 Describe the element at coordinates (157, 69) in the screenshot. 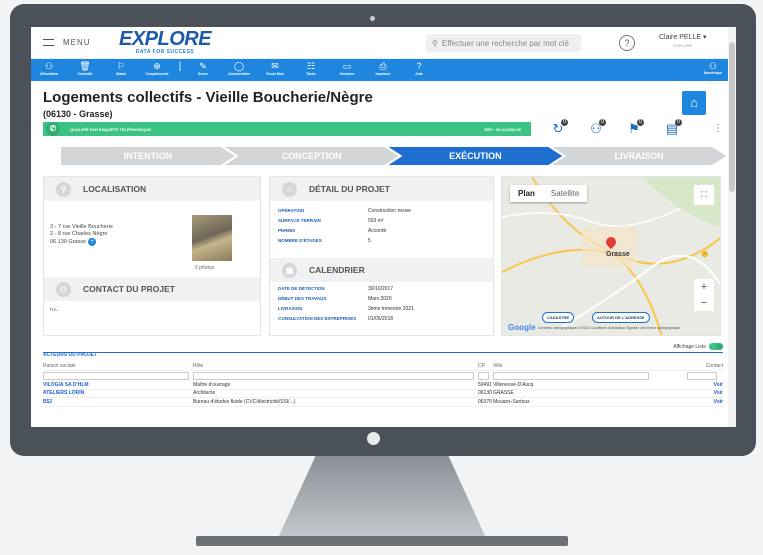

I see `toolbar-compl-ments: ⊕ Compléments` at that location.